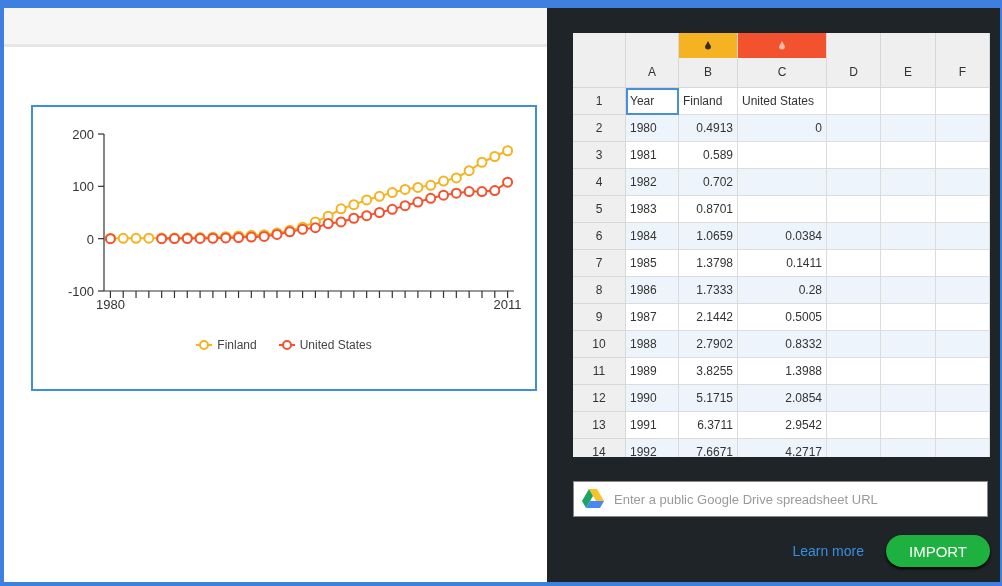 This screenshot has height=586, width=1002. Describe the element at coordinates (599, 448) in the screenshot. I see `row-number: 14` at that location.